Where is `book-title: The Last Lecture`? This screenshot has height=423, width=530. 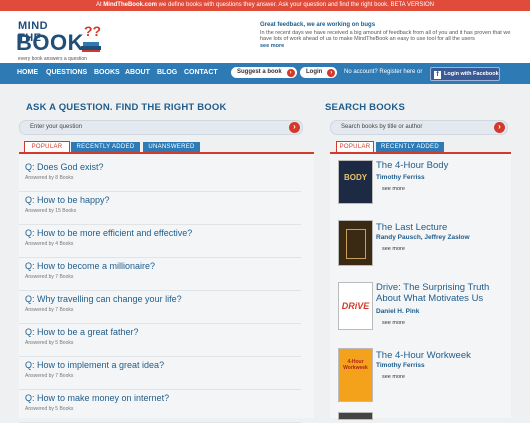 book-title: The Last Lecture is located at coordinates (441, 227).